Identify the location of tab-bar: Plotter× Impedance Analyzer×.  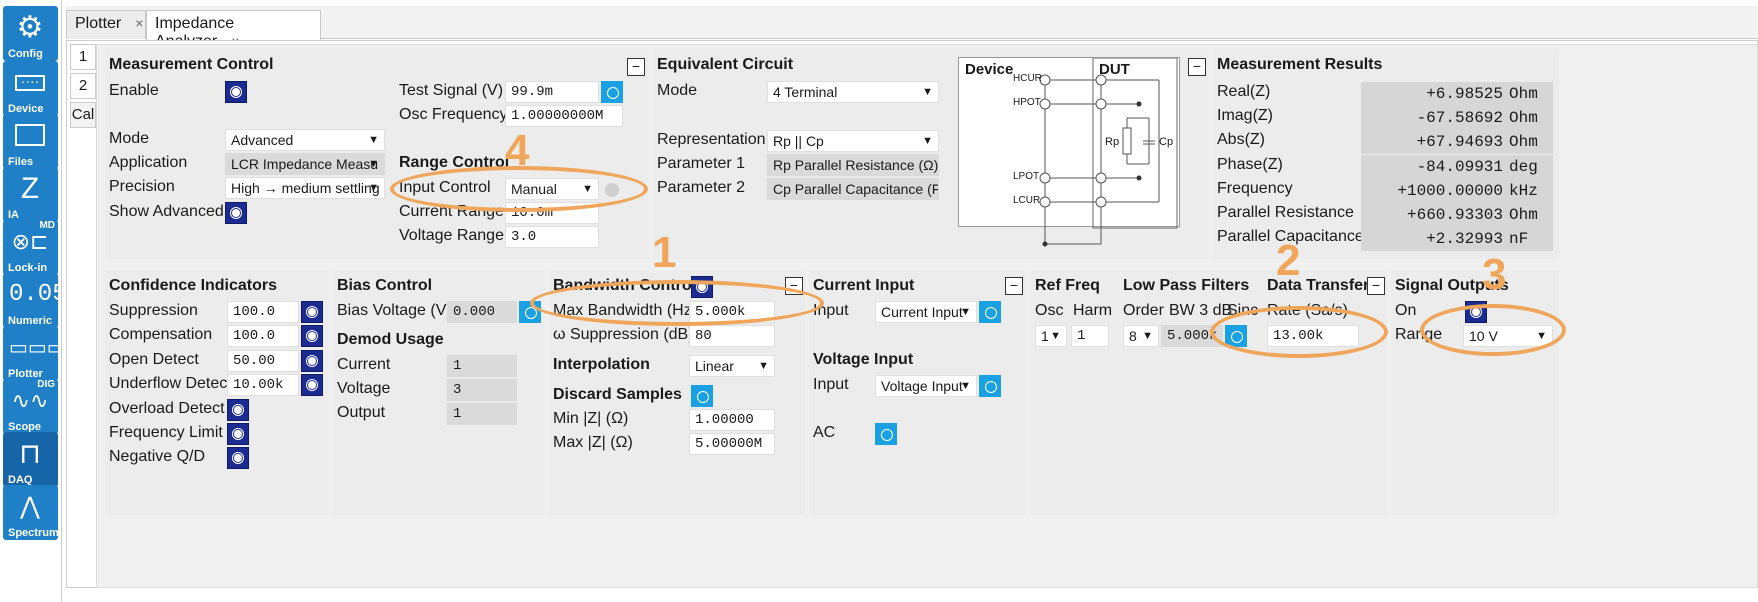
(912, 28).